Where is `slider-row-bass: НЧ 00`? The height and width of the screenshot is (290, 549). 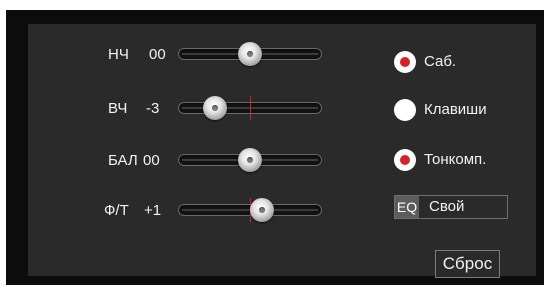 slider-row-bass: НЧ 00 is located at coordinates (193, 55).